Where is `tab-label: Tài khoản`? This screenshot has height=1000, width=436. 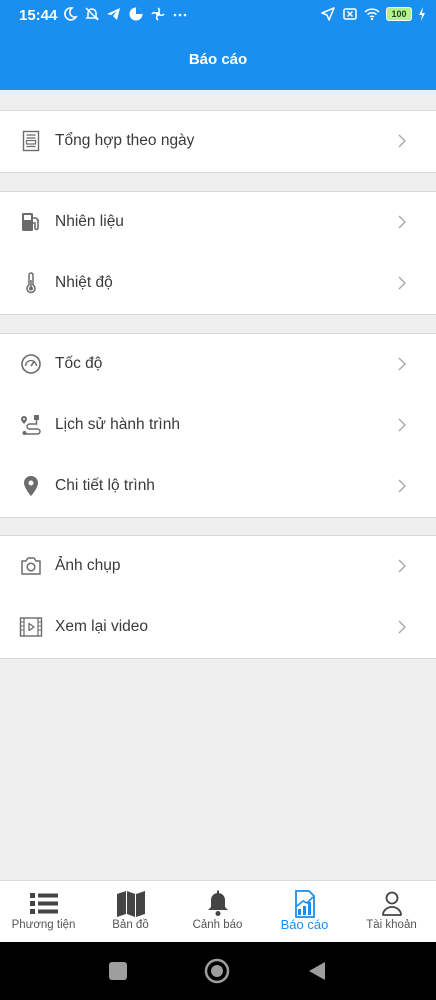
tab-label: Tài khoản is located at coordinates (391, 925).